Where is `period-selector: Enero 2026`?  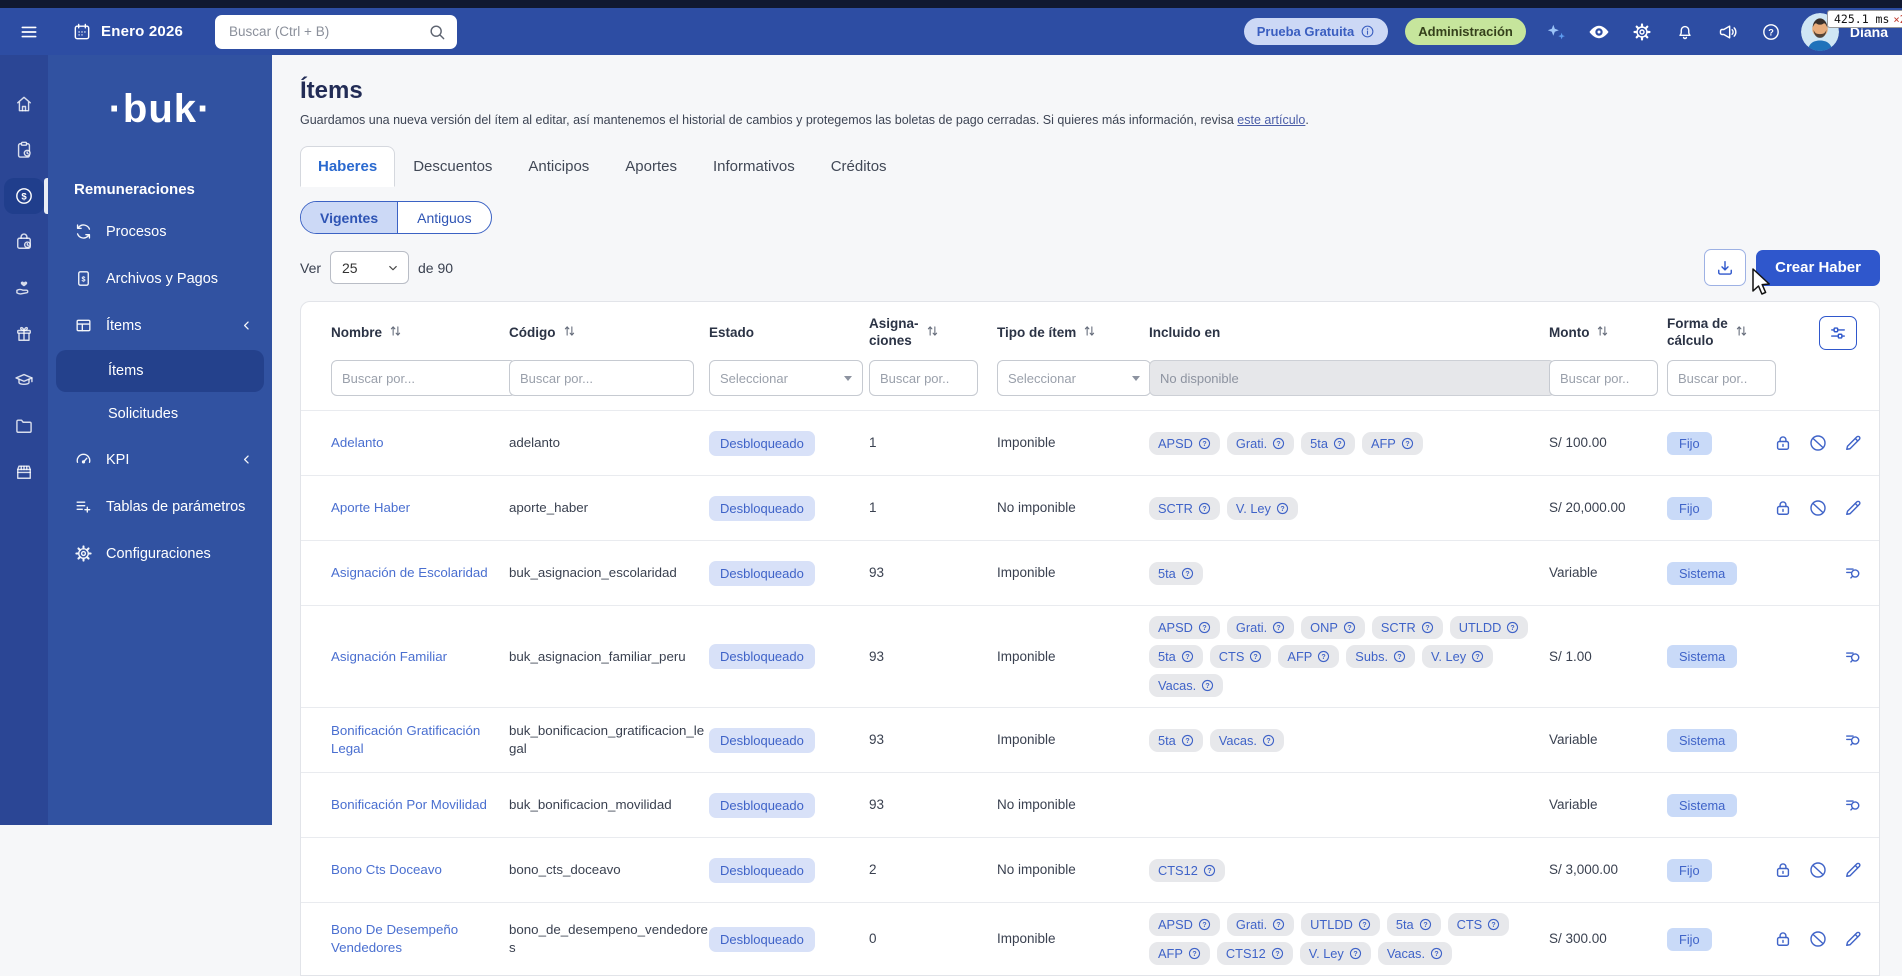 period-selector: Enero 2026 is located at coordinates (127, 32).